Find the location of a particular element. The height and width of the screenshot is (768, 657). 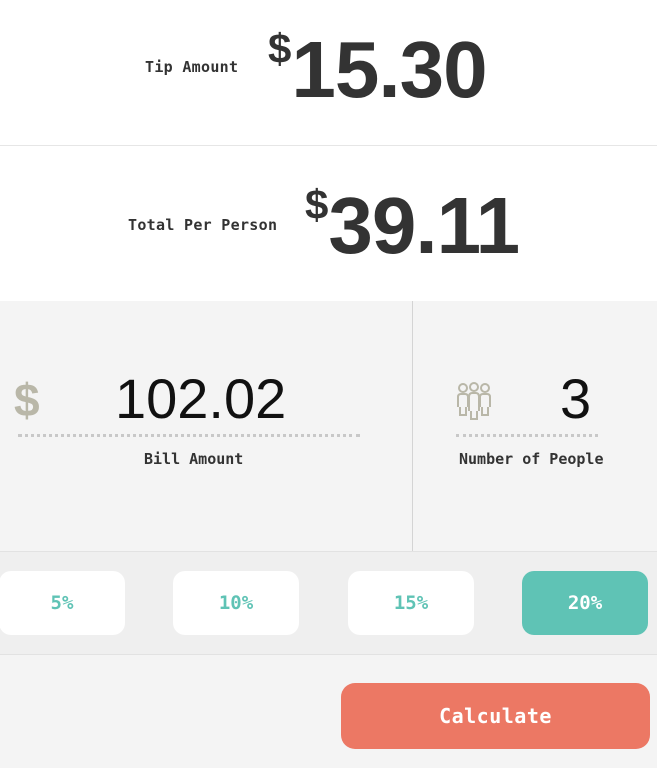

total-per-person-value: $39.11 is located at coordinates (412, 225).